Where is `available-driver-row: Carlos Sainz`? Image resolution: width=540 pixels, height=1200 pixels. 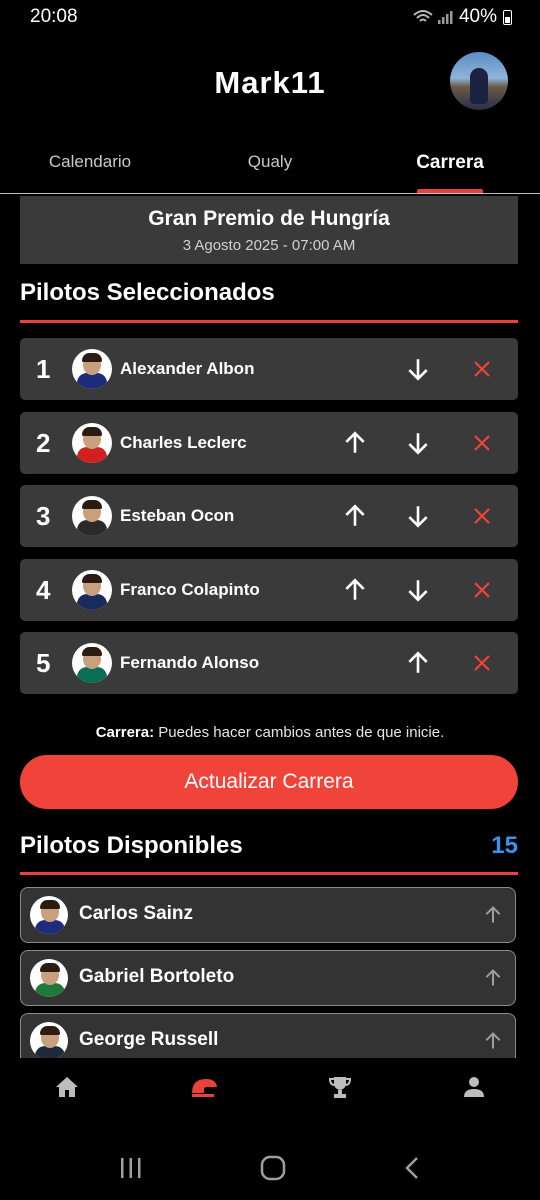
available-driver-row: Carlos Sainz is located at coordinates (268, 915).